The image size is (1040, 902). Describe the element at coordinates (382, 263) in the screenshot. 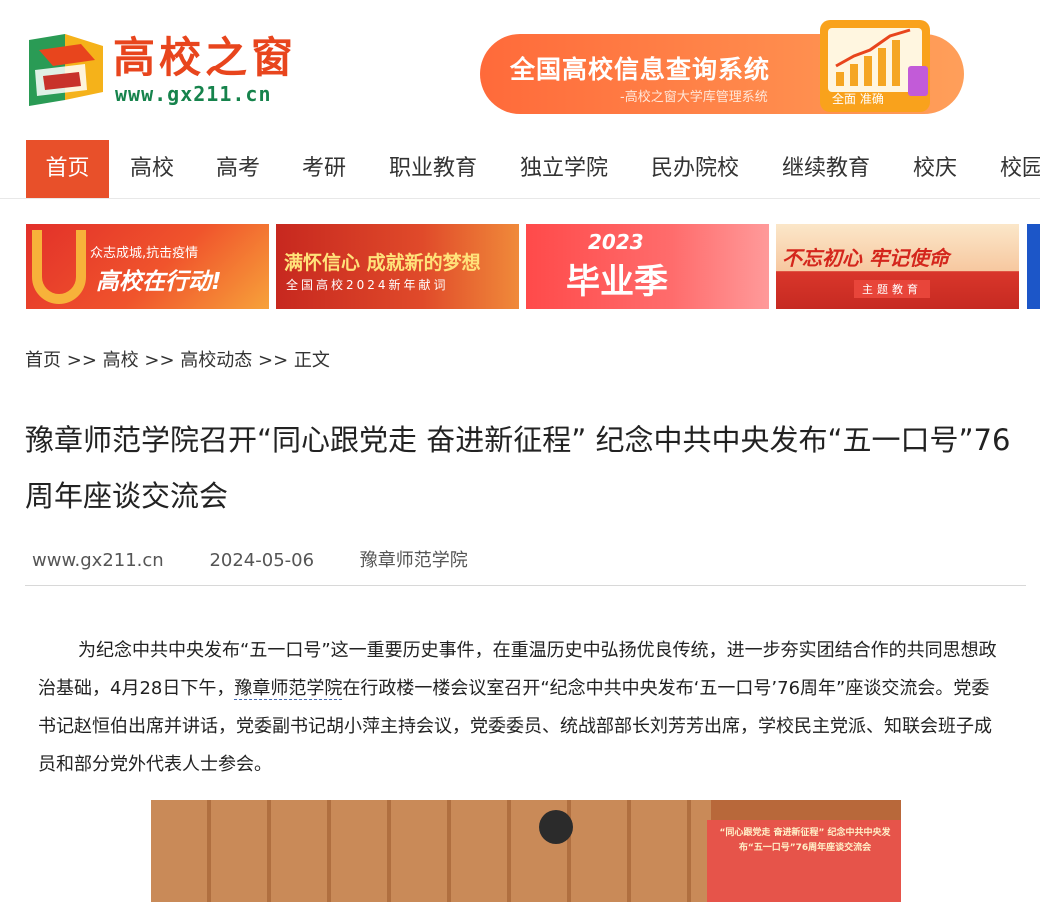

I see `promo-banner-line1: 满怀信心 成就新的梦想` at that location.